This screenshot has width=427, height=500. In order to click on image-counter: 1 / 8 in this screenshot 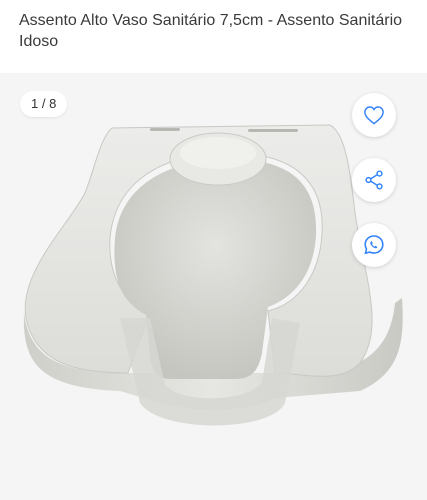, I will do `click(44, 104)`.